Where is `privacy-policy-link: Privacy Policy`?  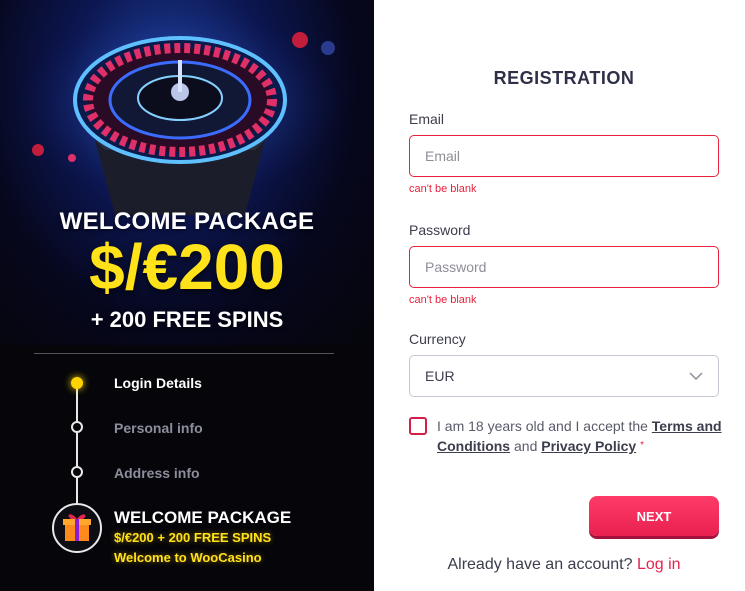
privacy-policy-link: Privacy Policy is located at coordinates (588, 446).